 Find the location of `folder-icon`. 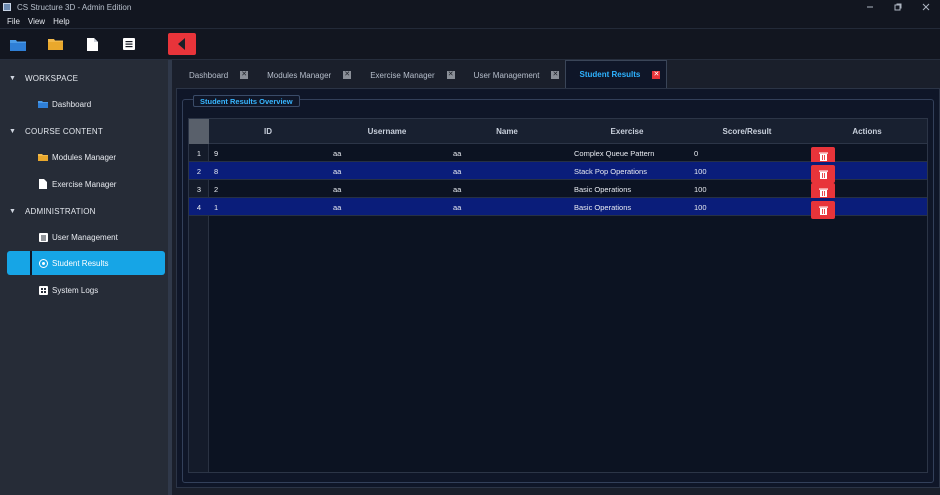

folder-icon is located at coordinates (55, 44).